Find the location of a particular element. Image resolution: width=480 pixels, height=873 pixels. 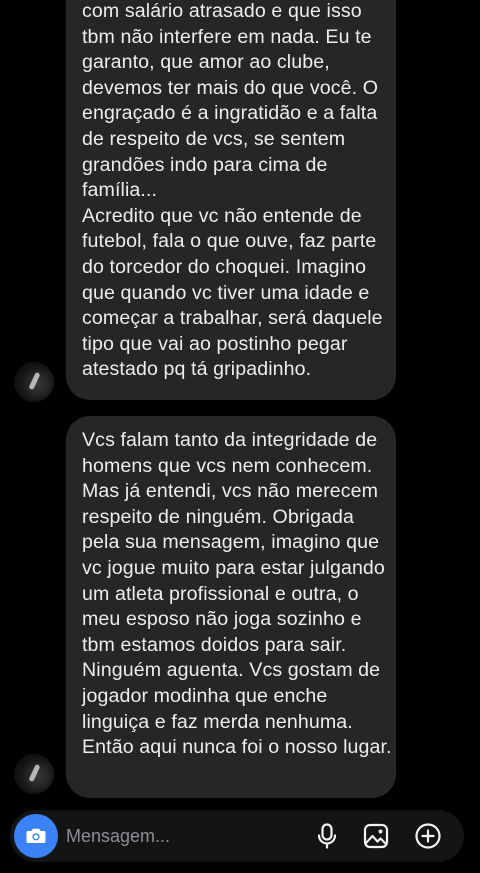

camera-button is located at coordinates (36, 836).